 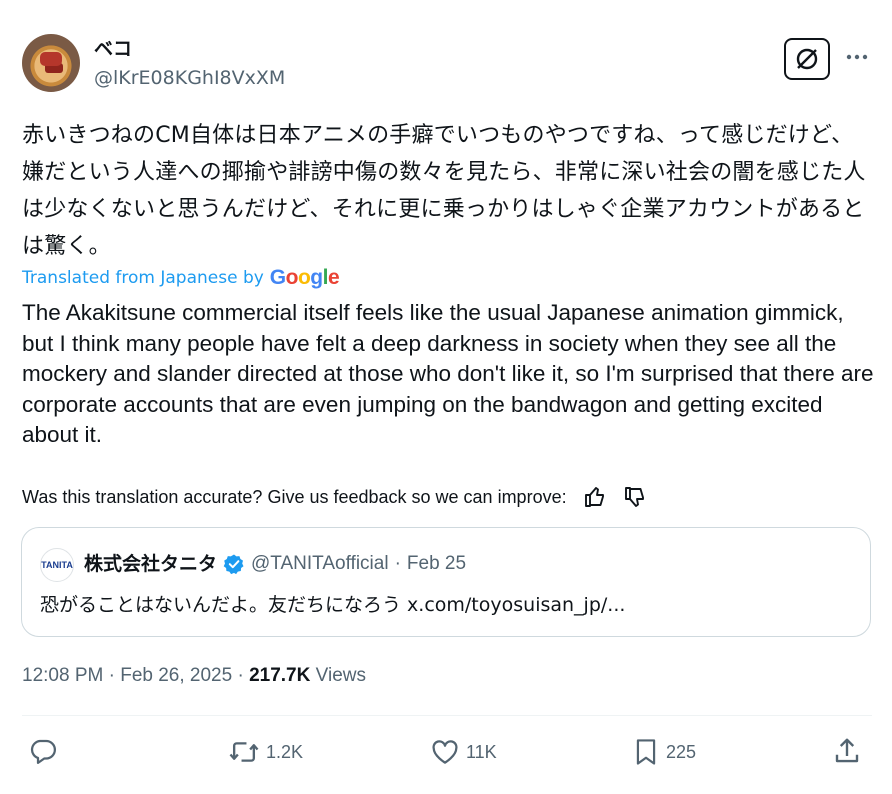 What do you see at coordinates (304, 277) in the screenshot?
I see `google-logo: Google` at bounding box center [304, 277].